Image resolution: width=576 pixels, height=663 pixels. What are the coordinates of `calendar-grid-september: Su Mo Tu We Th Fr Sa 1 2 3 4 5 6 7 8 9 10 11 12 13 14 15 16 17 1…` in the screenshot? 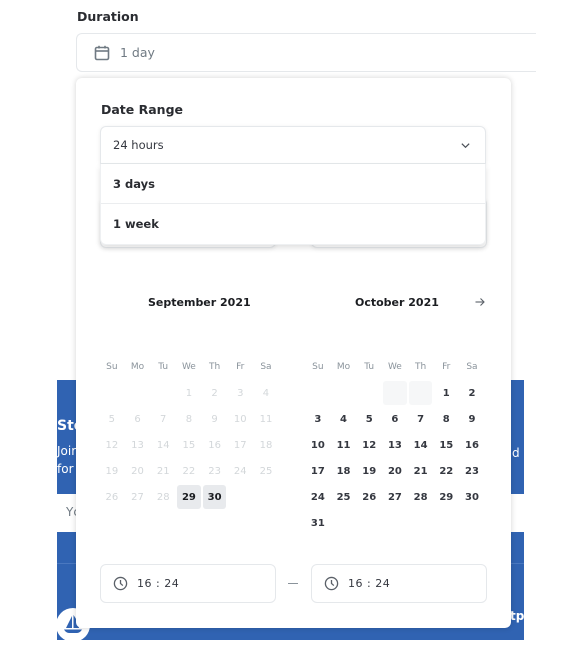 It's located at (189, 434).